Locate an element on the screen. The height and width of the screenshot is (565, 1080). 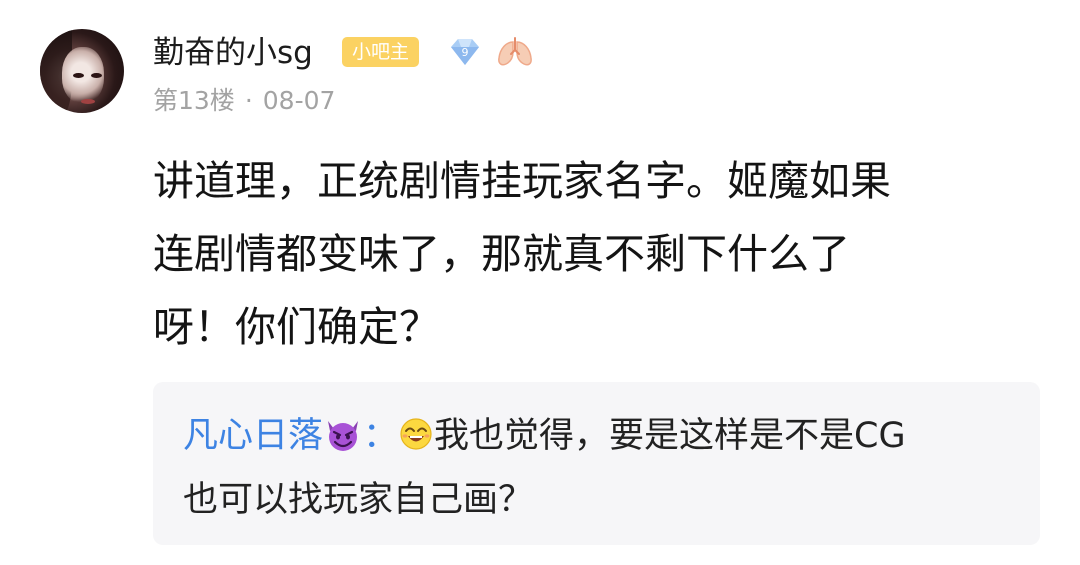
reply-text-line: 我也觉得，要是这样是不是CG is located at coordinates (670, 436).